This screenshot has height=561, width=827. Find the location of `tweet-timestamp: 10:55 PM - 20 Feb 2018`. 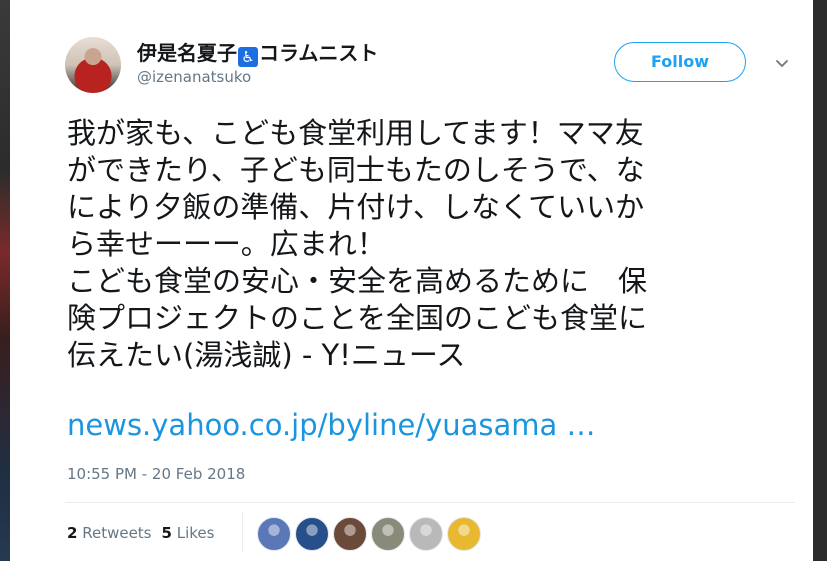

tweet-timestamp: 10:55 PM - 20 Feb 2018 is located at coordinates (156, 474).